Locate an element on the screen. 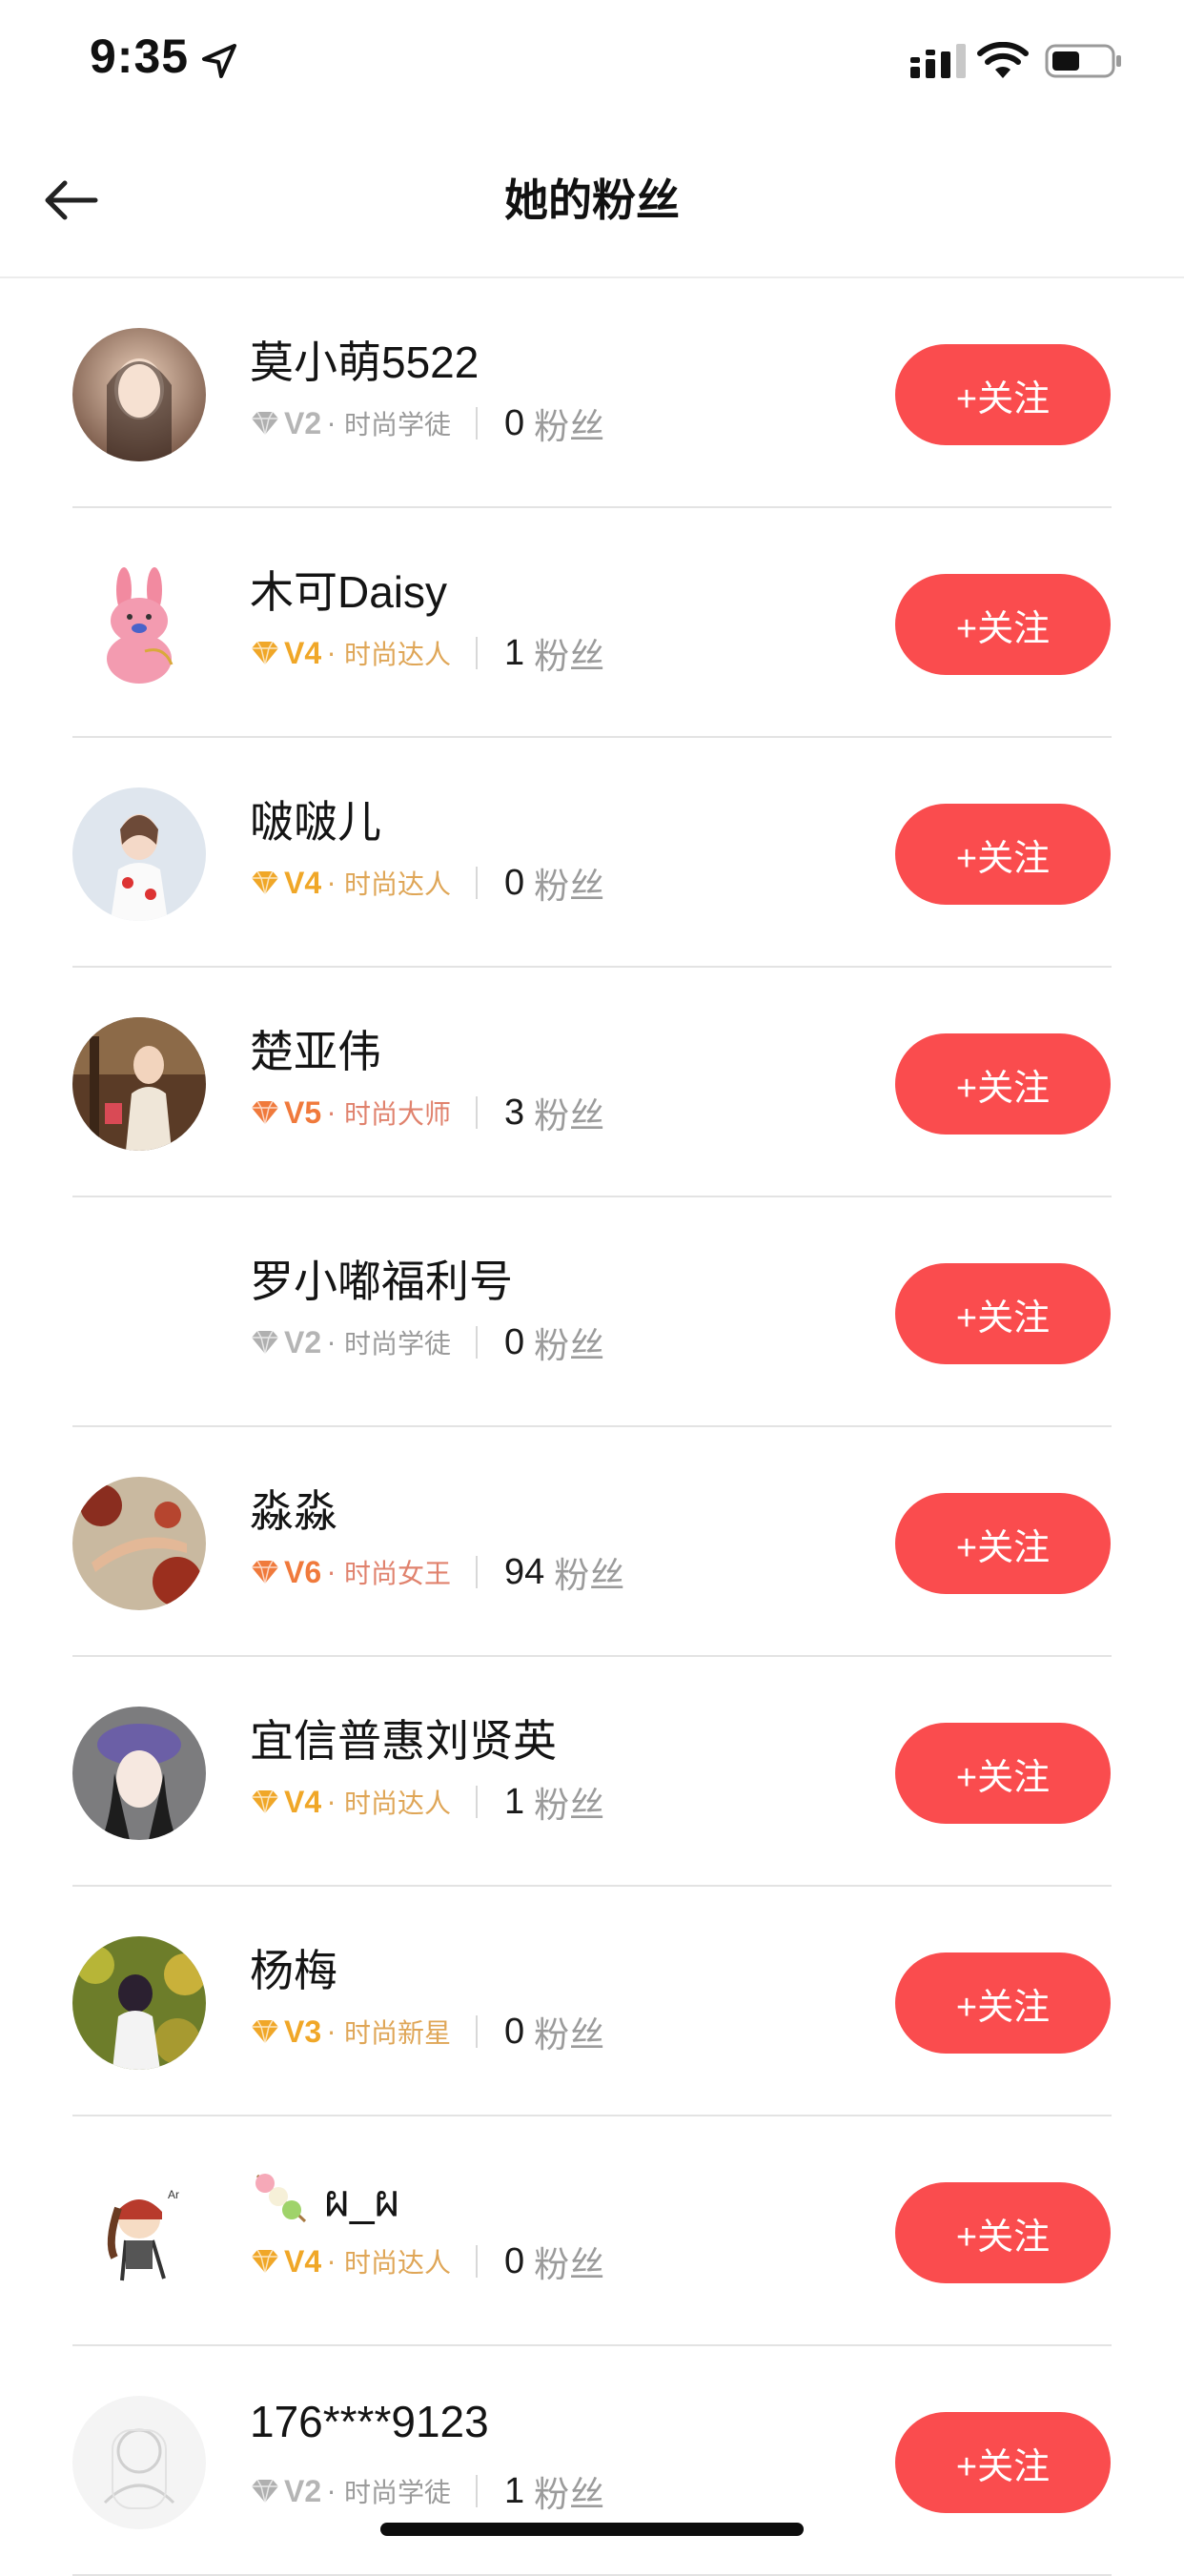  follower-row: 木可Daisy V4 · 时尚达人 1 粉丝 +关注 is located at coordinates (592, 623).